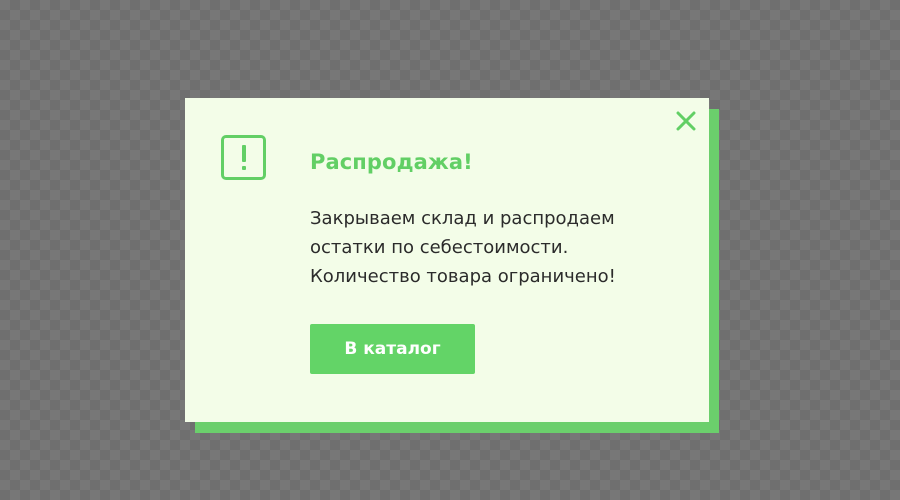 The height and width of the screenshot is (500, 900). I want to click on close-button, so click(686, 121).